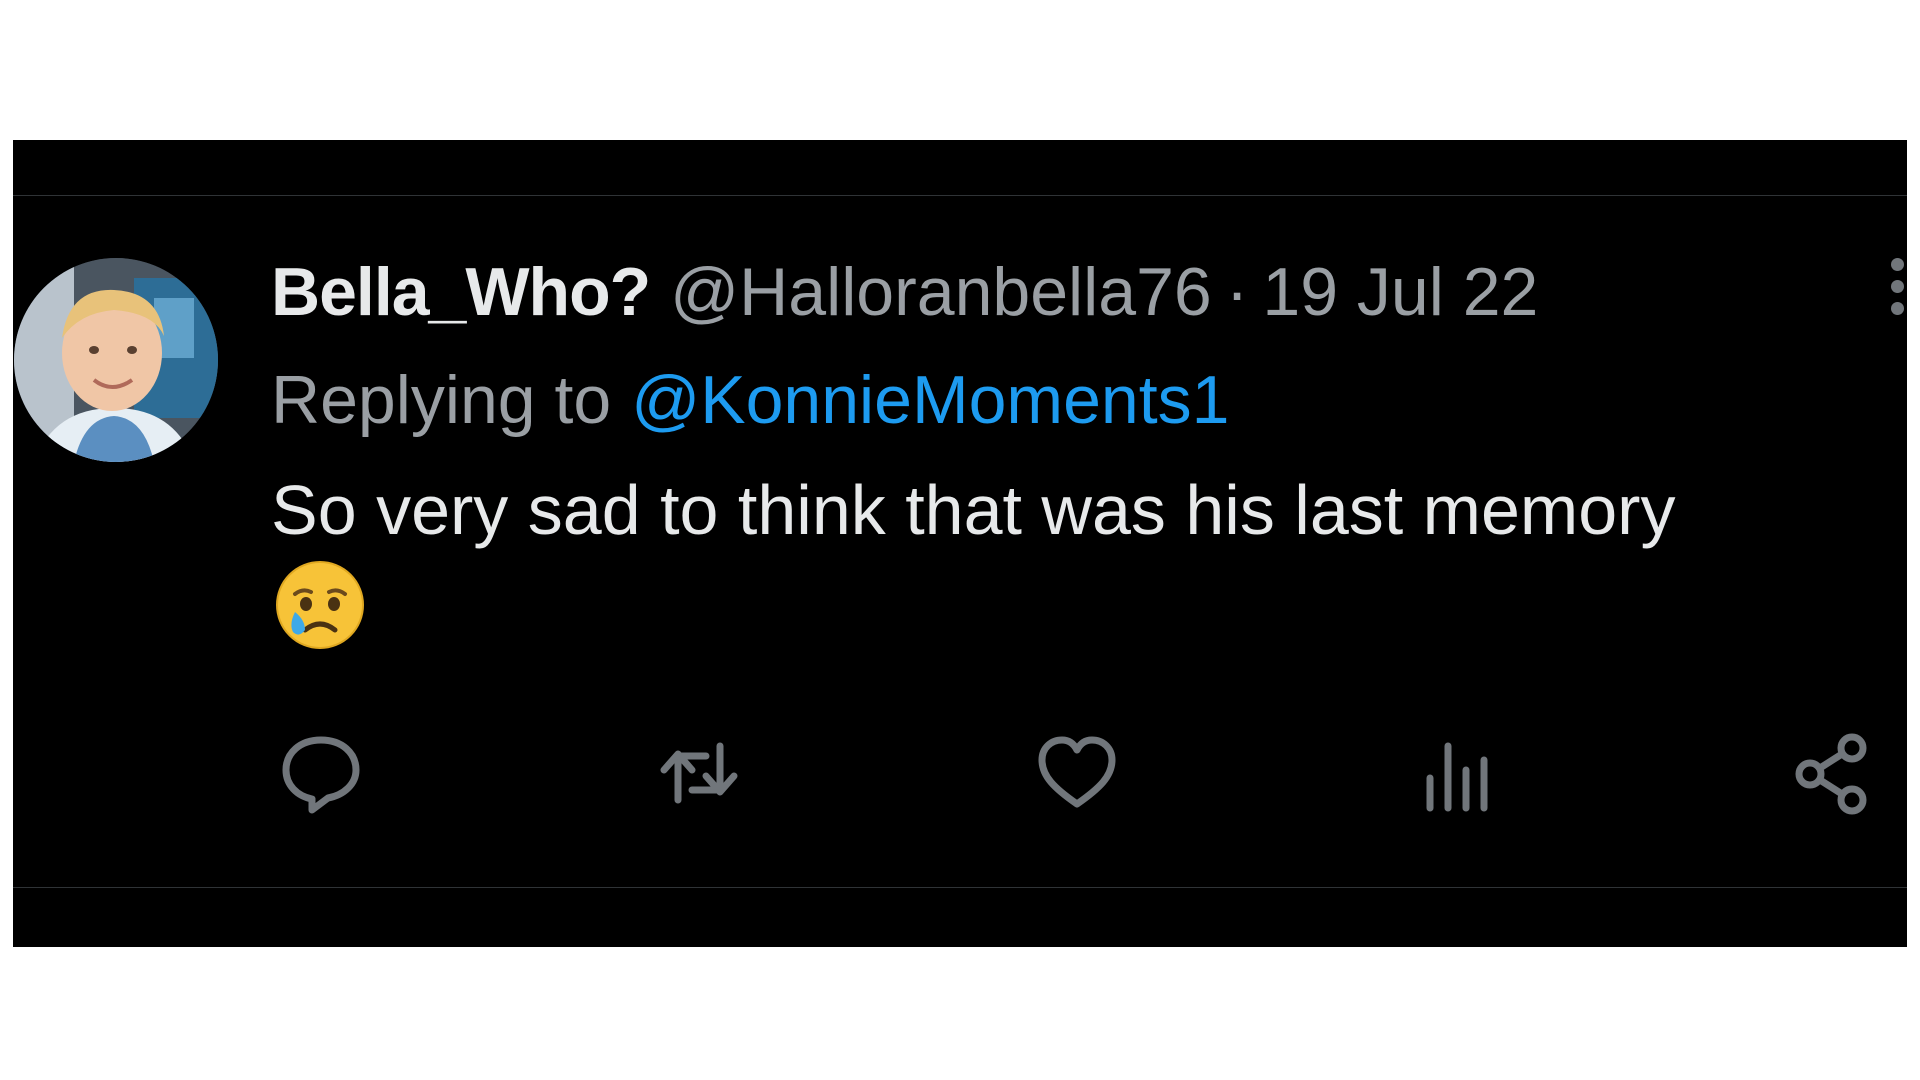  I want to click on views-button, so click(1455, 773).